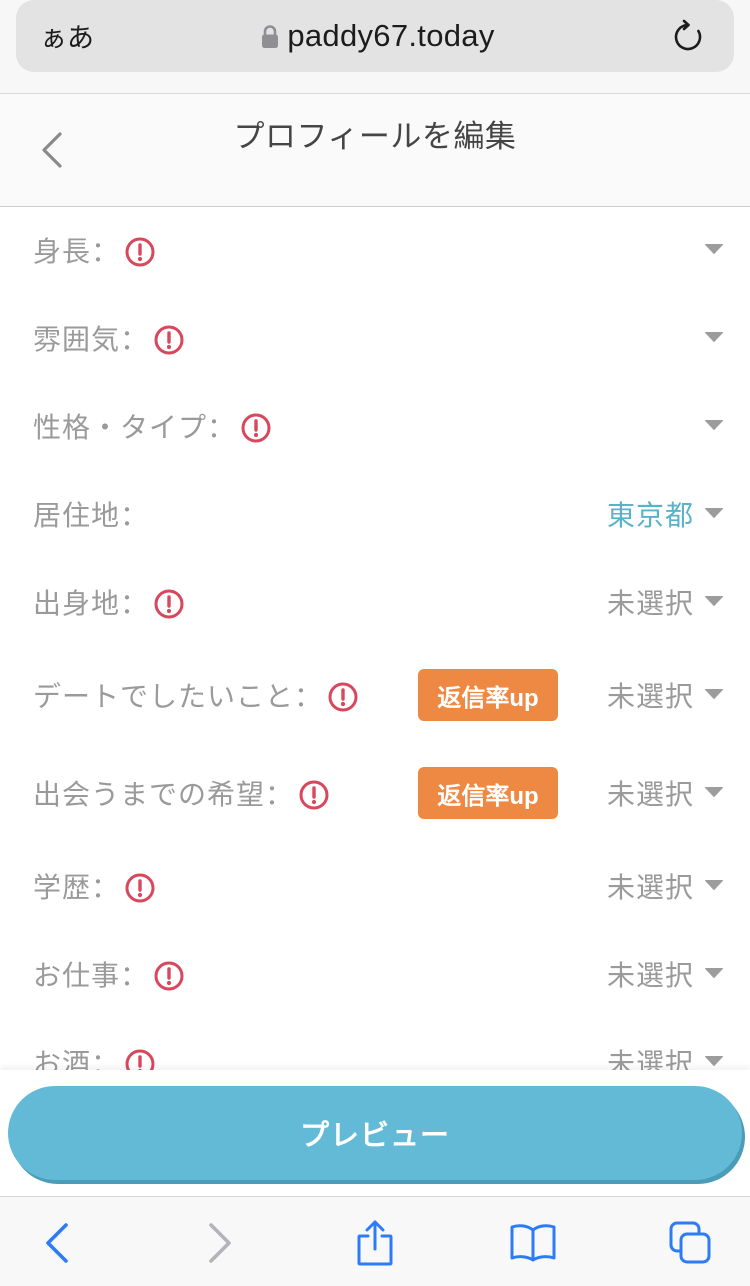  Describe the element at coordinates (375, 604) in the screenshot. I see `field-row-hometown: 出身地： 未選択` at that location.